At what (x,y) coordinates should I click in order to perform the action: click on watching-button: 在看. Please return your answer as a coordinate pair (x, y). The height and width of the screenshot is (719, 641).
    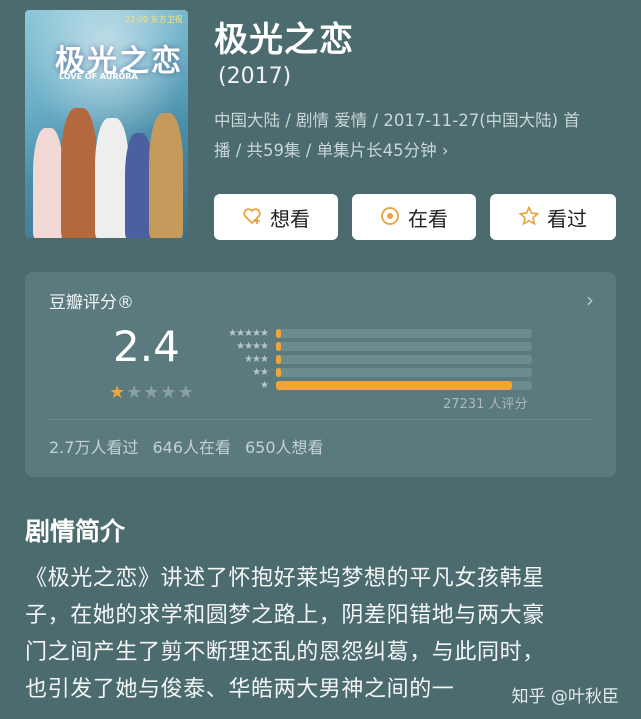
    Looking at the image, I should click on (414, 217).